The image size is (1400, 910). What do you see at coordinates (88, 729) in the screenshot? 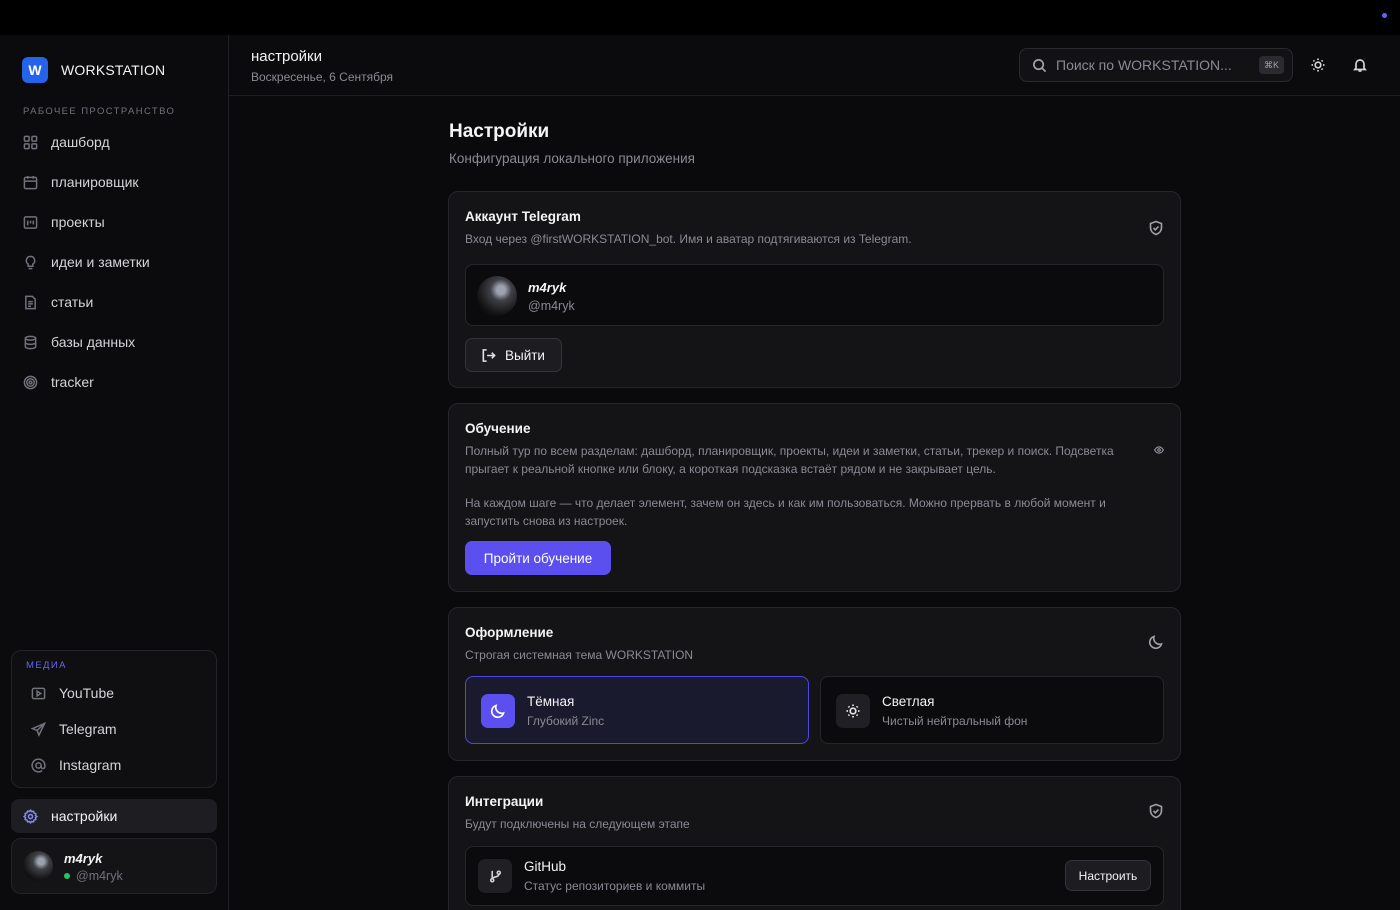
I see `media-item-label: Telegram` at bounding box center [88, 729].